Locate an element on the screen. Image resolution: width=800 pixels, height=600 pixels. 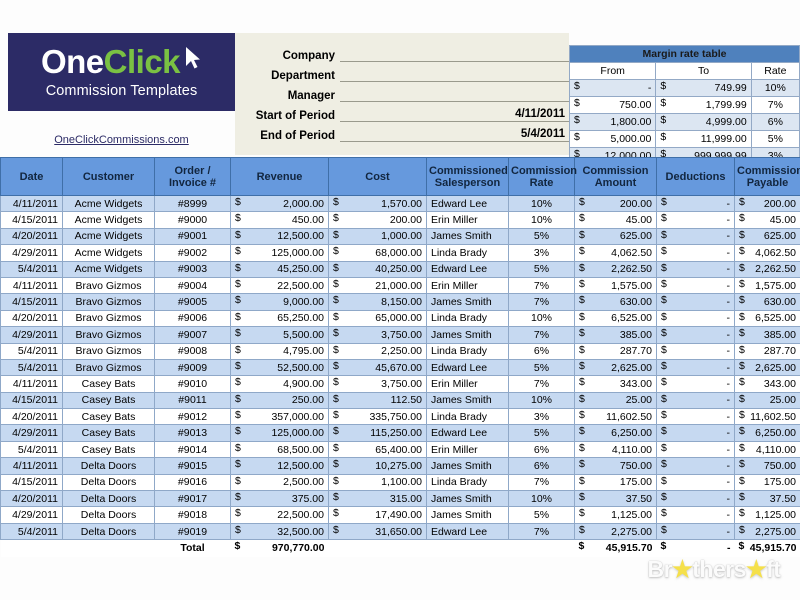
margin-header-rate: Rate is located at coordinates (775, 71).